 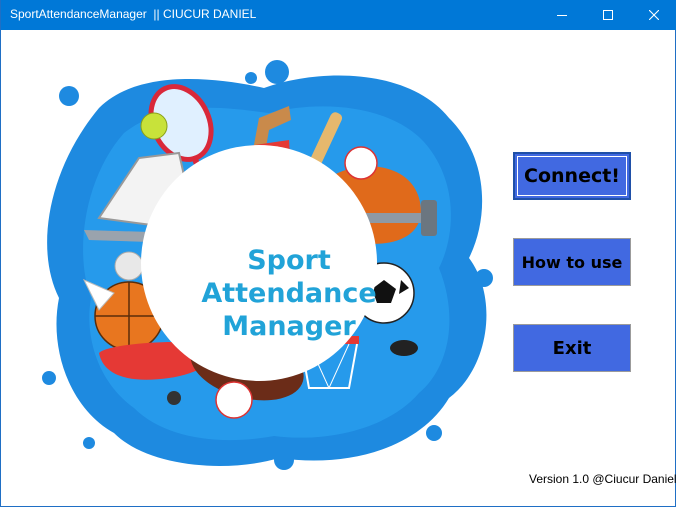 I want to click on logo-line-attendance: Attendance, so click(x=289, y=293).